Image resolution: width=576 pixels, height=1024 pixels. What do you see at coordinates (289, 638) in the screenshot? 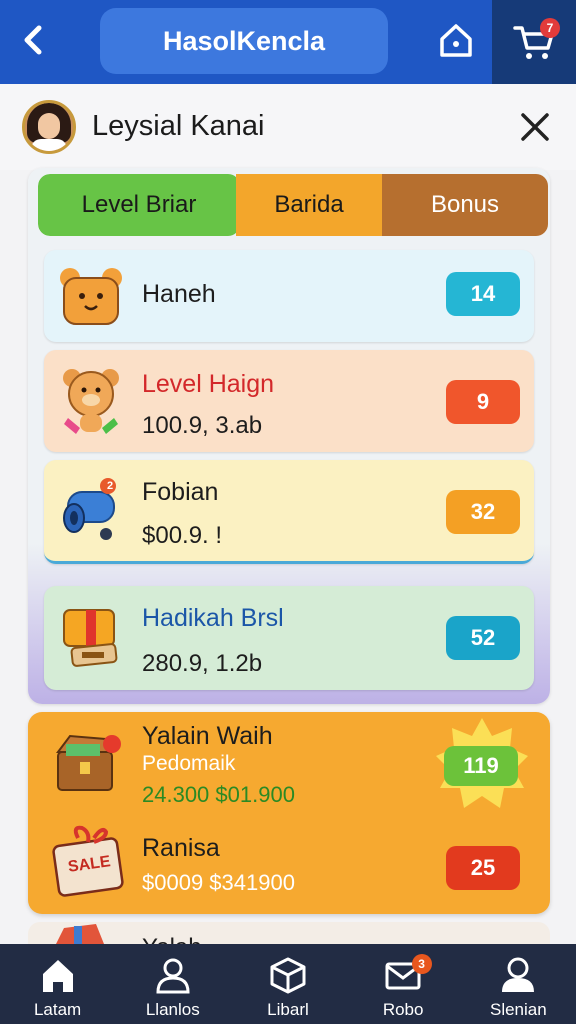
I see `list-item: Hadikah Brsl 280.9, 1.2b 52` at bounding box center [289, 638].